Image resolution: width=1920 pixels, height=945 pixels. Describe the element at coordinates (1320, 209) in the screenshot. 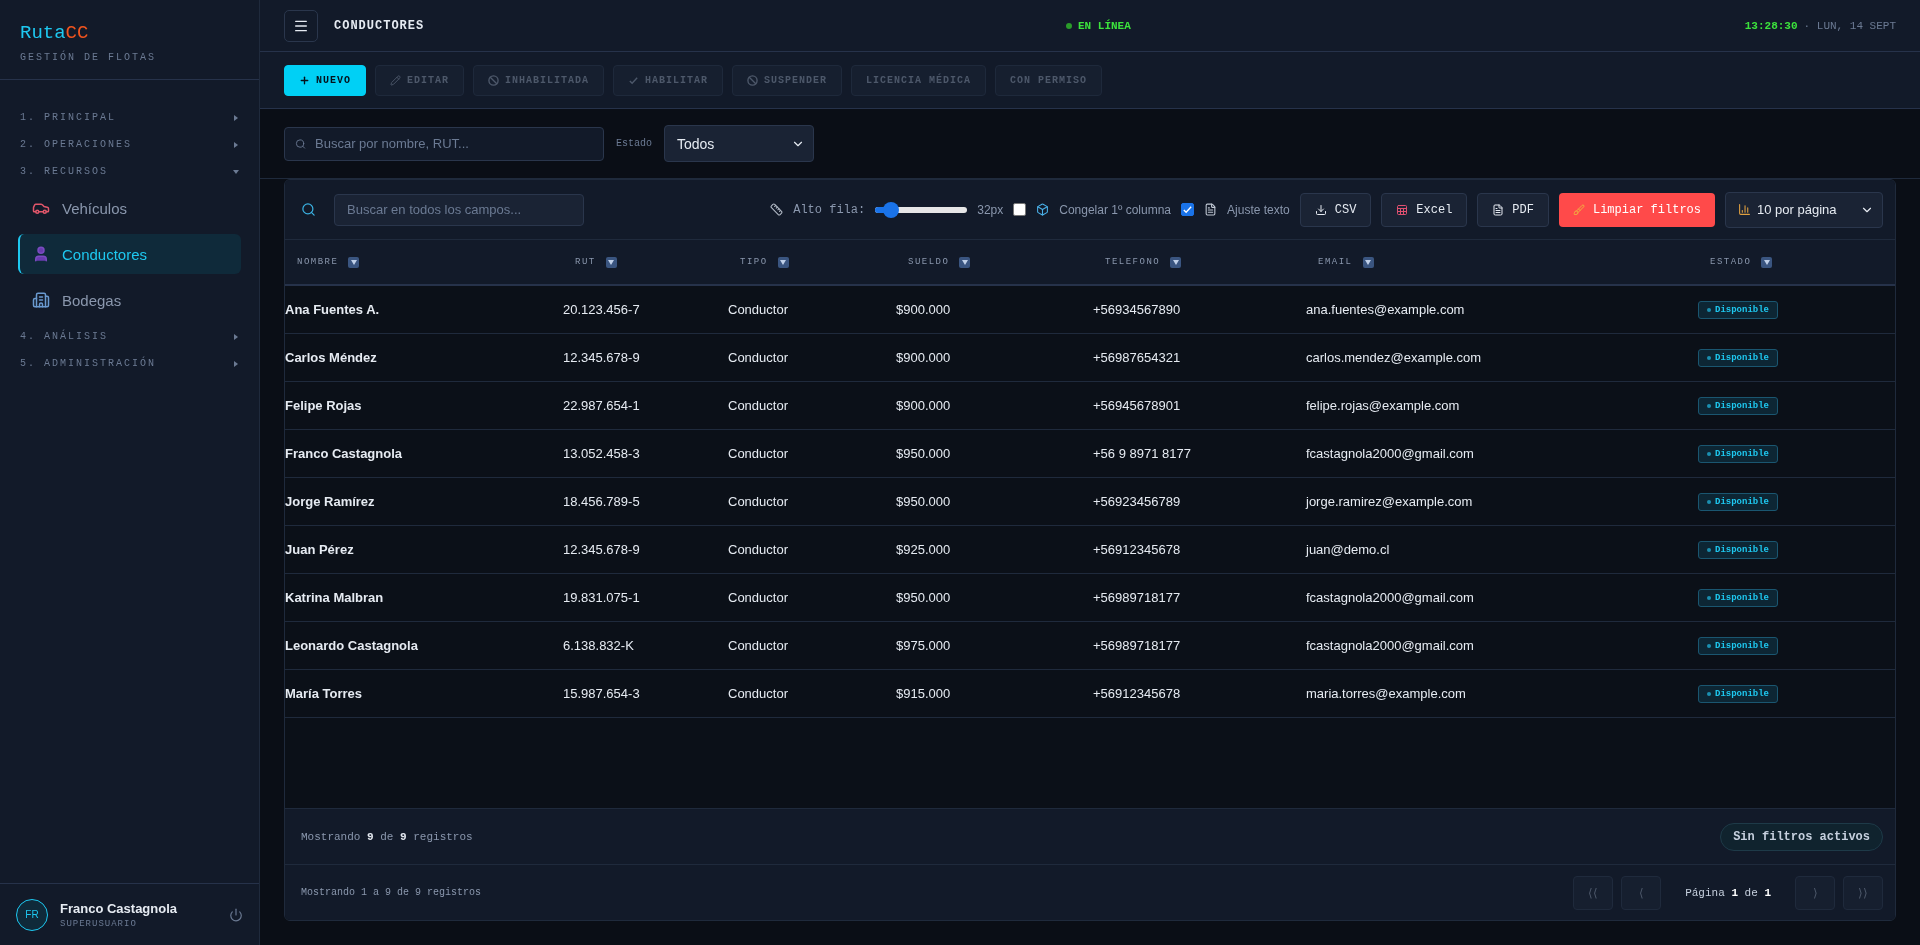

I see `download-icon` at that location.